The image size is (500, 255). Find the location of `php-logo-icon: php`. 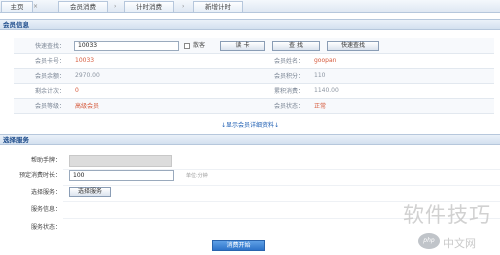

php-logo-icon: php is located at coordinates (429, 241).